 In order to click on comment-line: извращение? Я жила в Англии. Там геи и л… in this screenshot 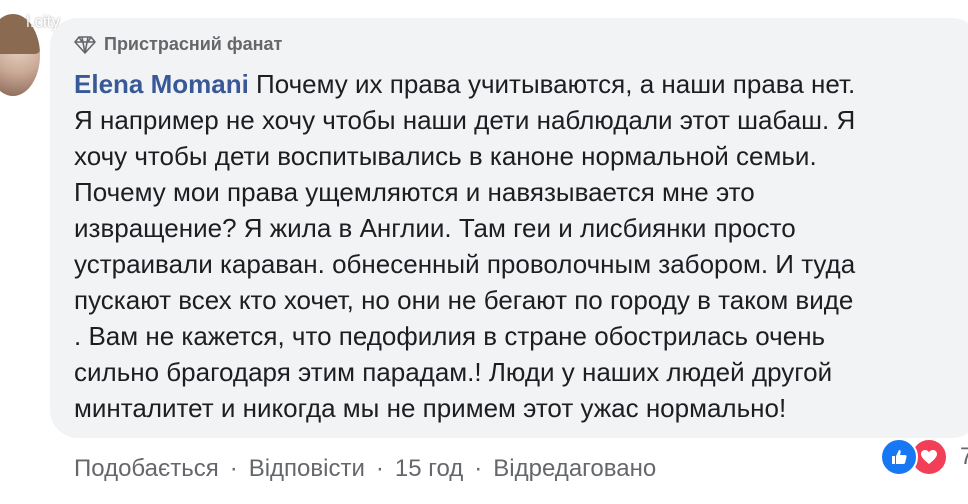, I will do `click(435, 228)`.